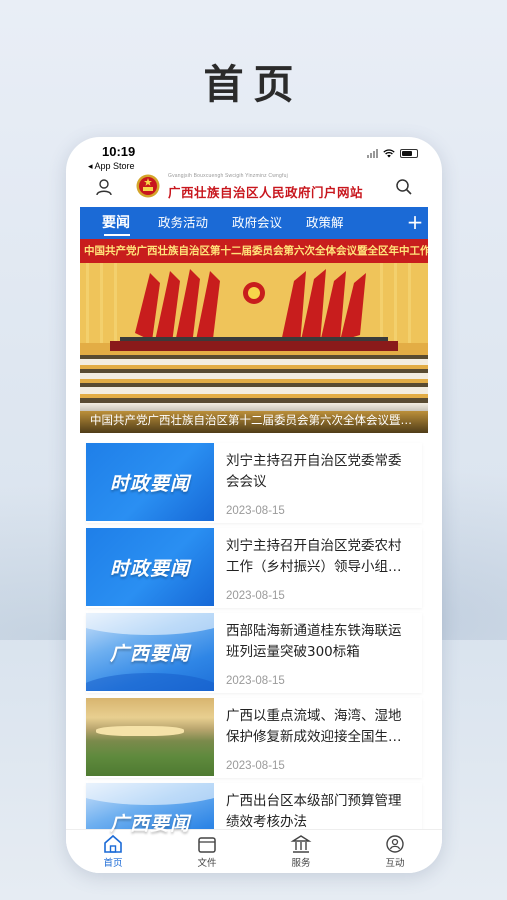 The image size is (507, 900). Describe the element at coordinates (409, 153) in the screenshot. I see `battery-icon` at that location.